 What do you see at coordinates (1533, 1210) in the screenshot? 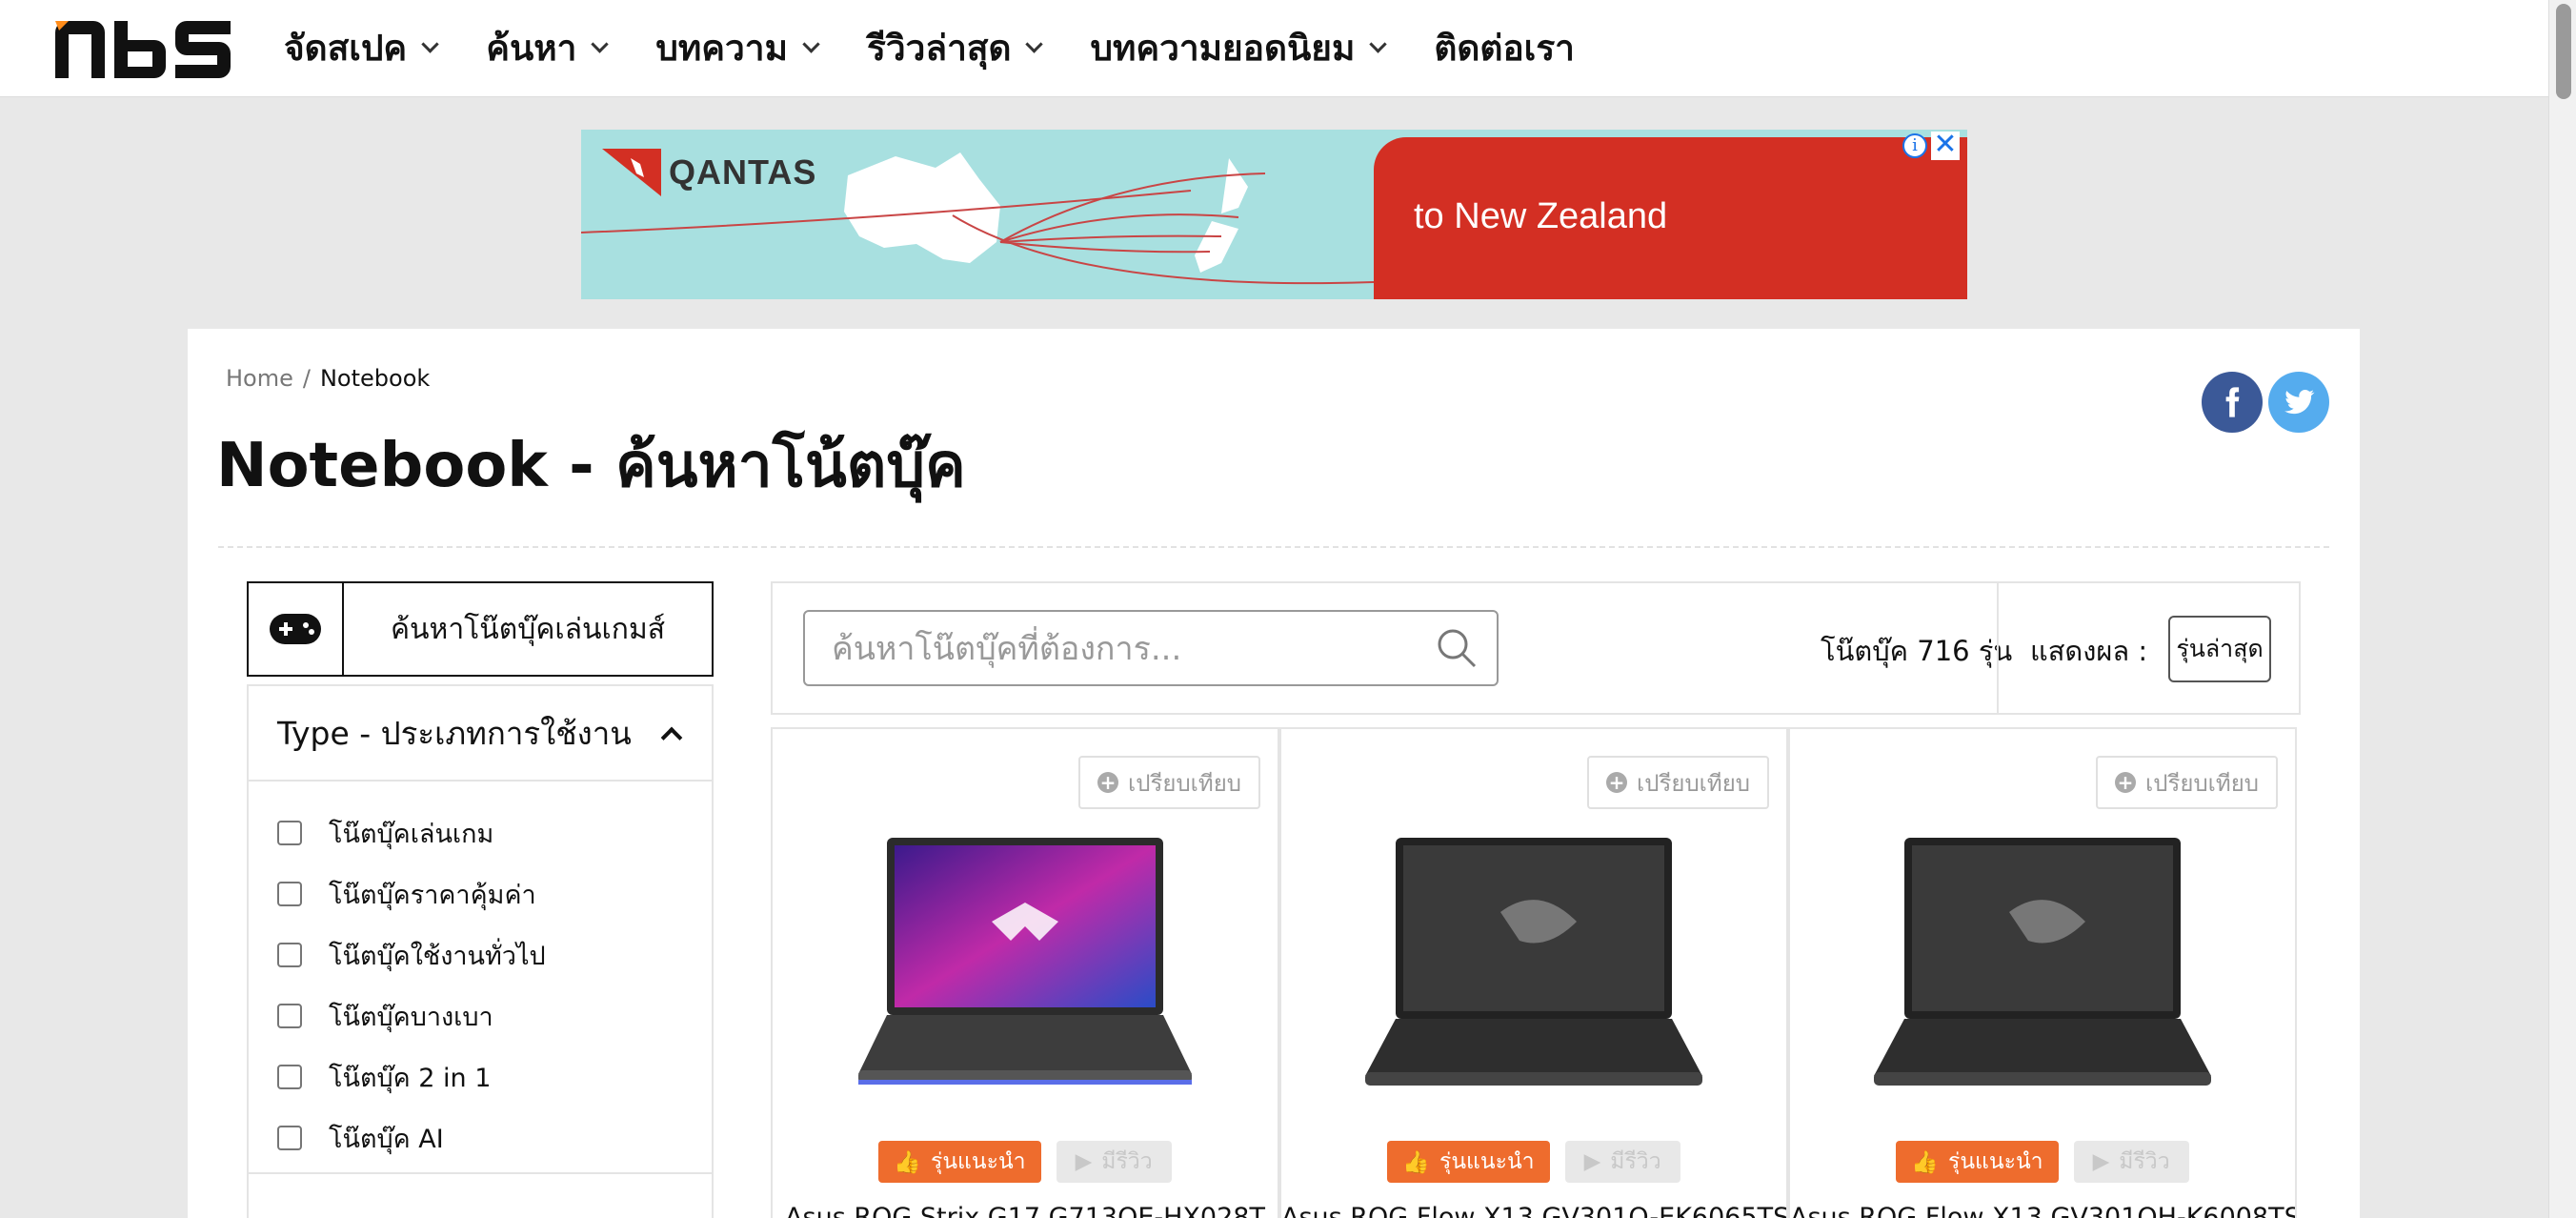
I see `product-name: Asus ROG Flow X13 GV301Q-EK6065TS` at bounding box center [1533, 1210].